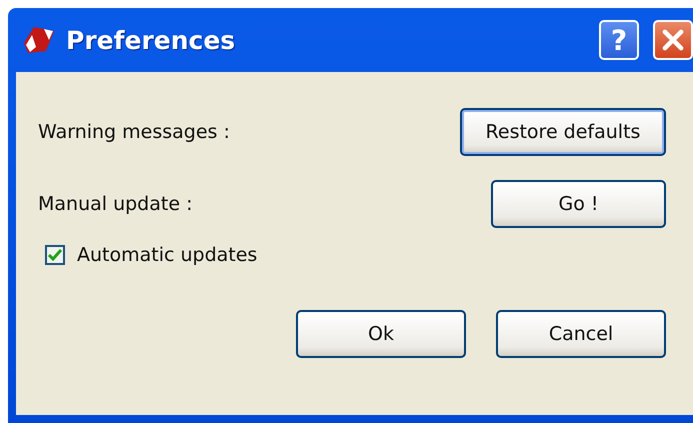 This screenshot has height=423, width=693. I want to click on setting-label: Manual update :, so click(115, 204).